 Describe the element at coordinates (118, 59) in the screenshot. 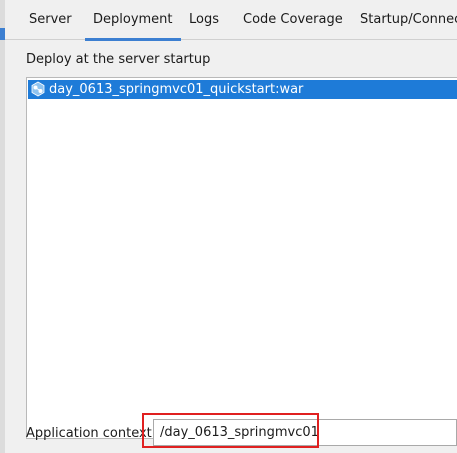

I see `deploy-section-label: Deploy at the server startup` at that location.